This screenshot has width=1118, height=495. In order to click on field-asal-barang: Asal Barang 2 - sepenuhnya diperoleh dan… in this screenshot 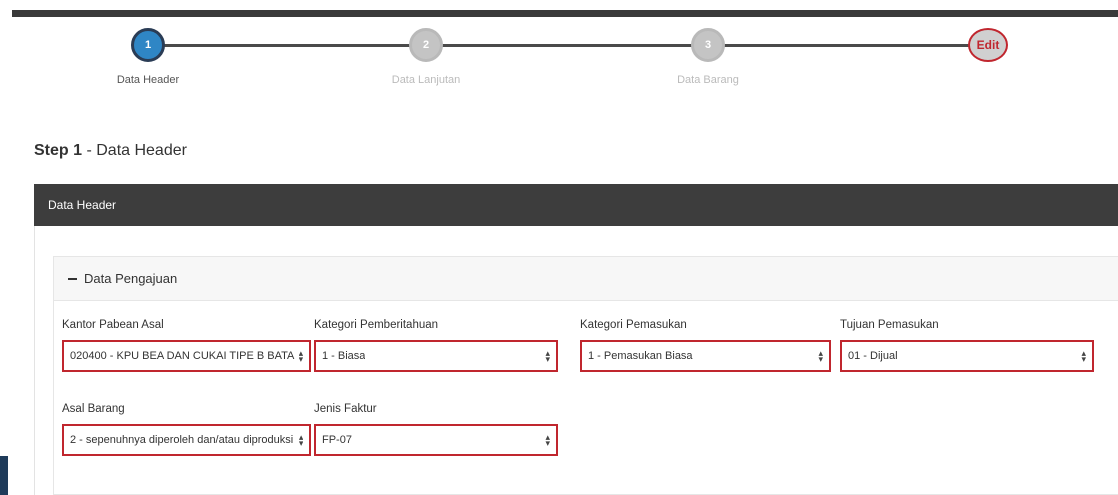, I will do `click(186, 429)`.